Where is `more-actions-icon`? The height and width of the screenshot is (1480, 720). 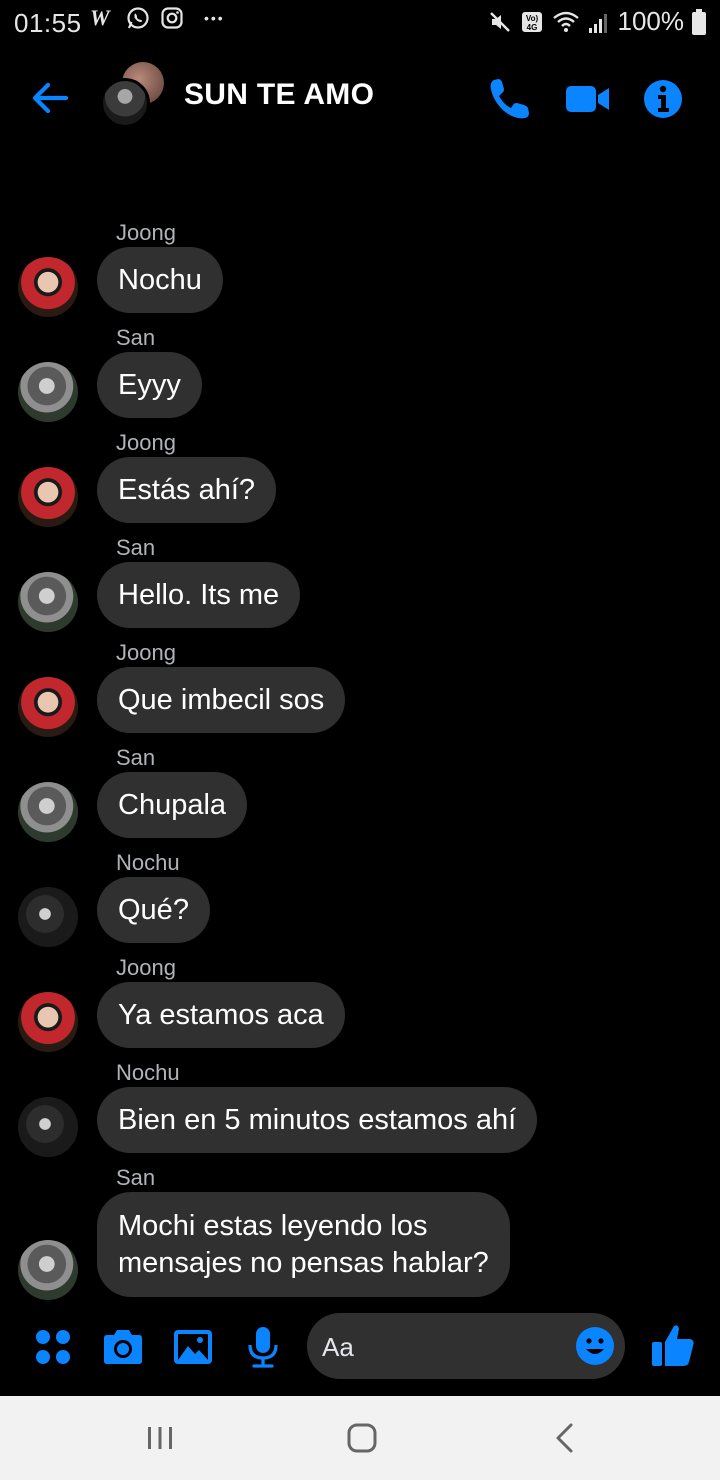
more-actions-icon is located at coordinates (53, 1347).